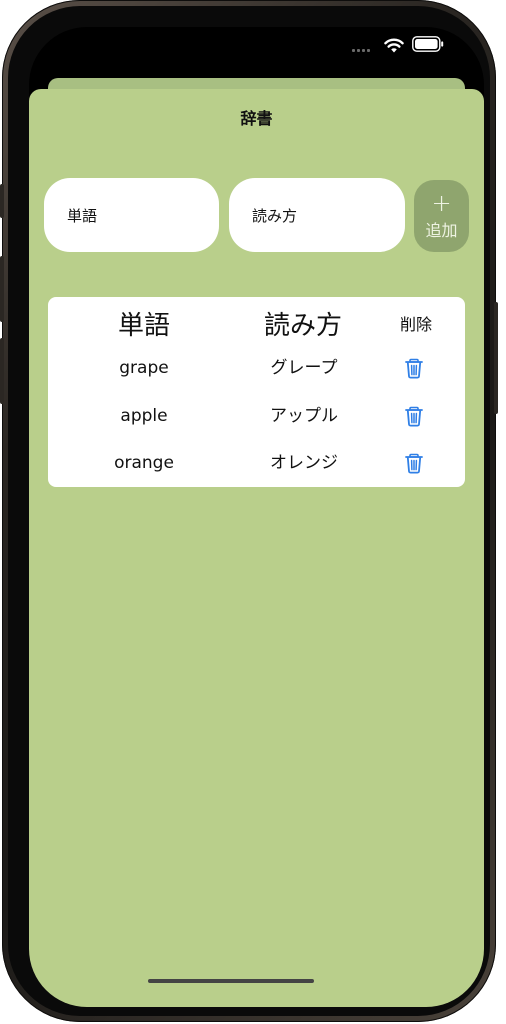 Image resolution: width=506 pixels, height=1024 pixels. What do you see at coordinates (496, 358) in the screenshot?
I see `power-button` at bounding box center [496, 358].